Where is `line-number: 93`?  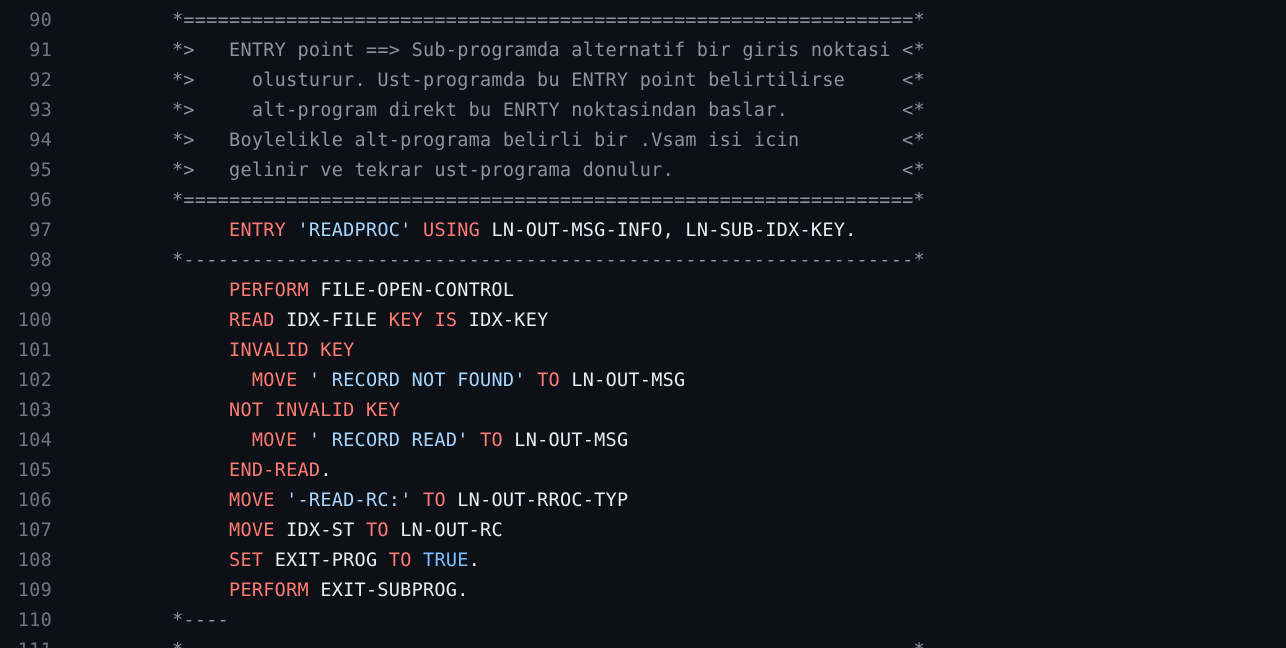
line-number: 93 is located at coordinates (26, 111).